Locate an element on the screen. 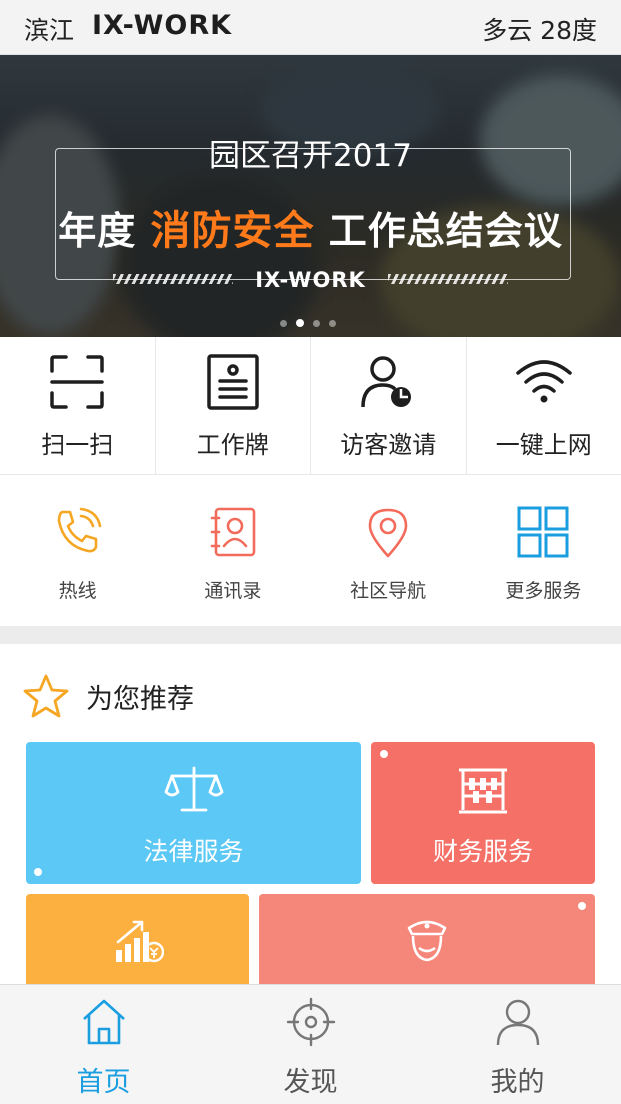 This screenshot has height=1104, width=621. tile-growth-service is located at coordinates (137, 941).